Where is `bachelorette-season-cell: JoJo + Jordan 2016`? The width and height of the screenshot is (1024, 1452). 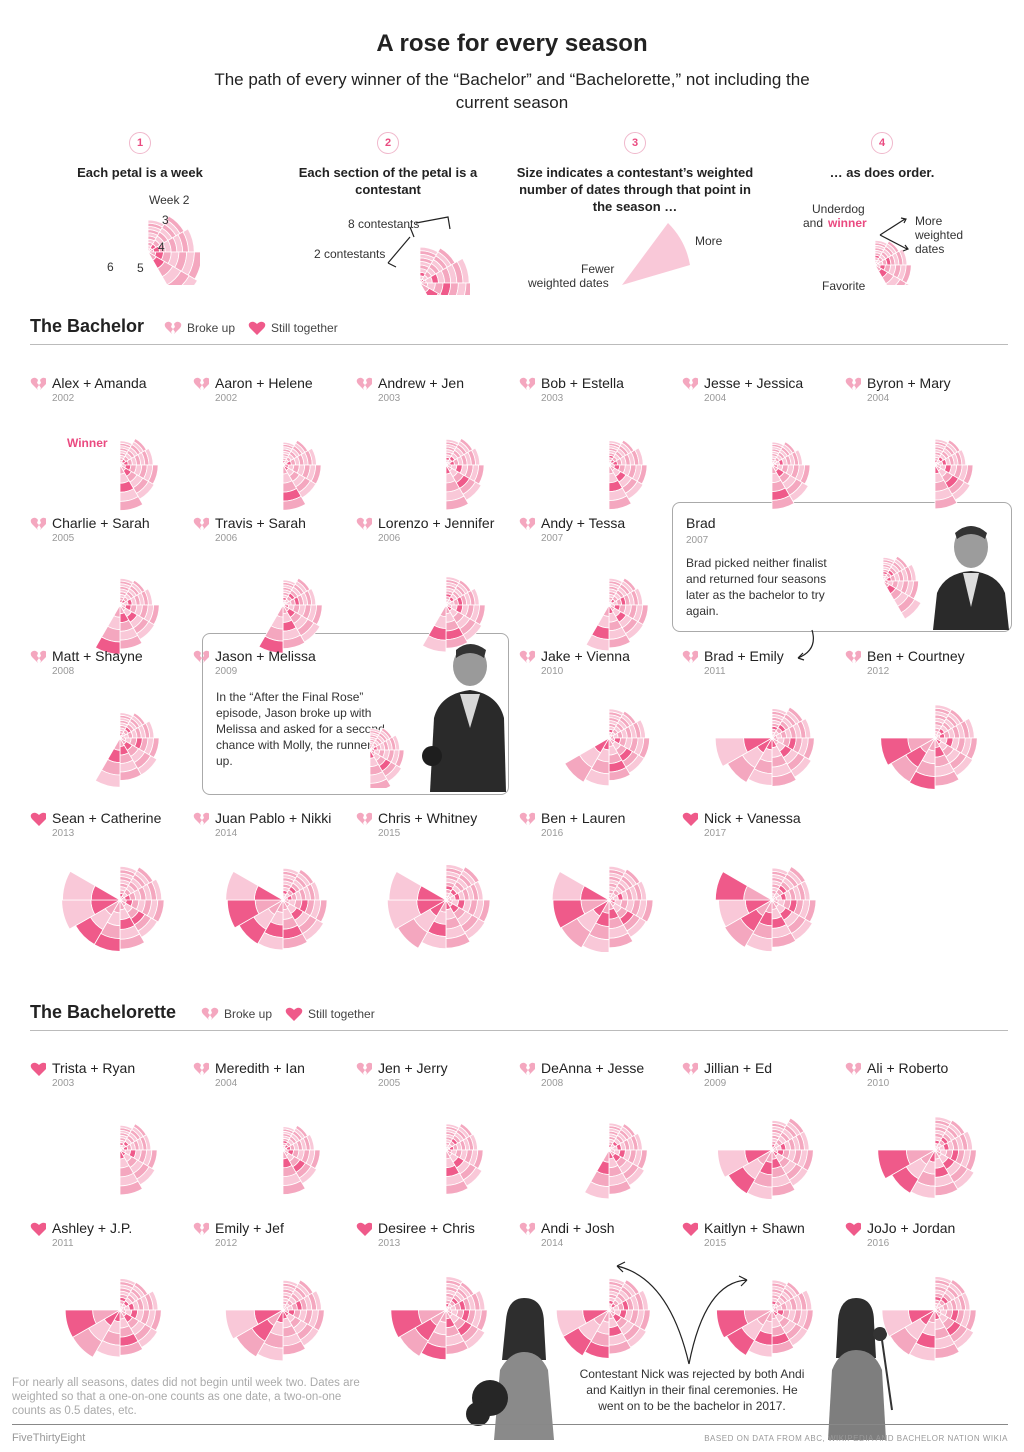 bachelorette-season-cell: JoJo + Jordan 2016 is located at coordinates (925, 1295).